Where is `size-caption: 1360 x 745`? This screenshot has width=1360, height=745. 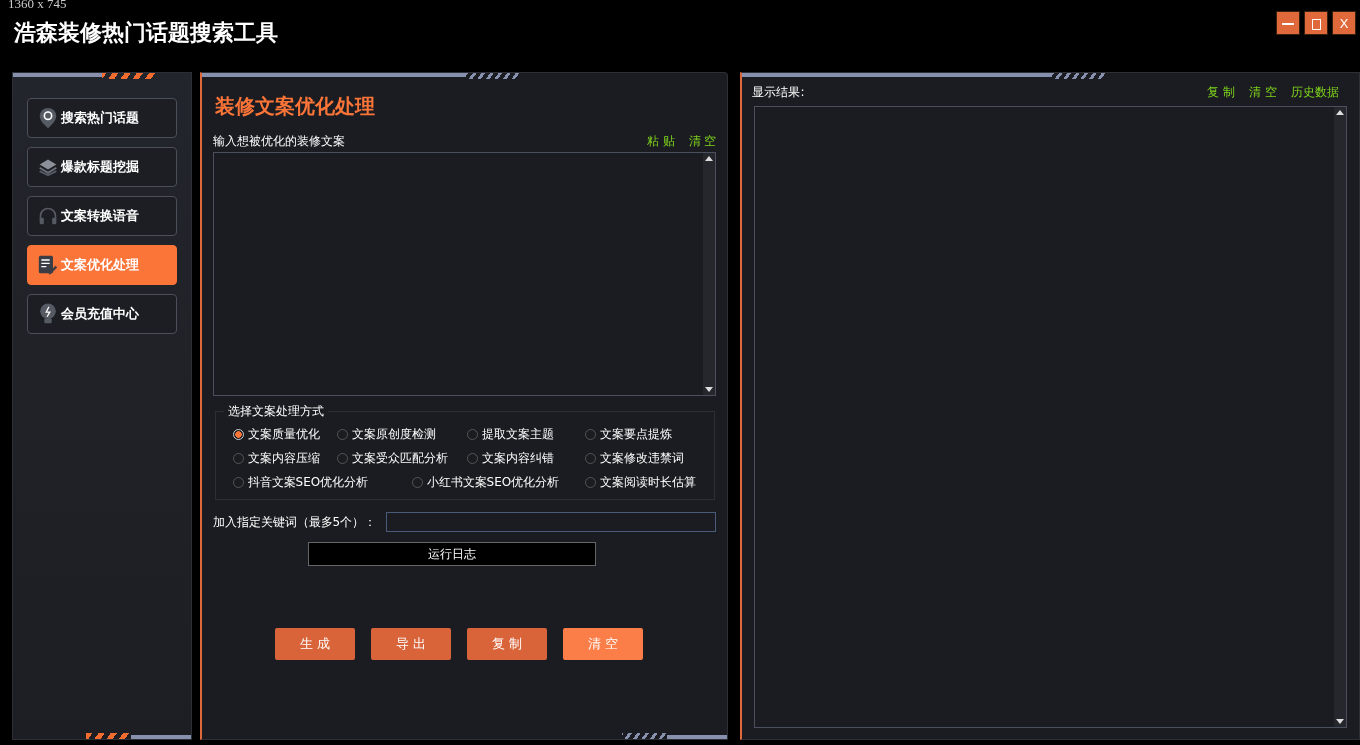
size-caption: 1360 x 745 is located at coordinates (37, 5).